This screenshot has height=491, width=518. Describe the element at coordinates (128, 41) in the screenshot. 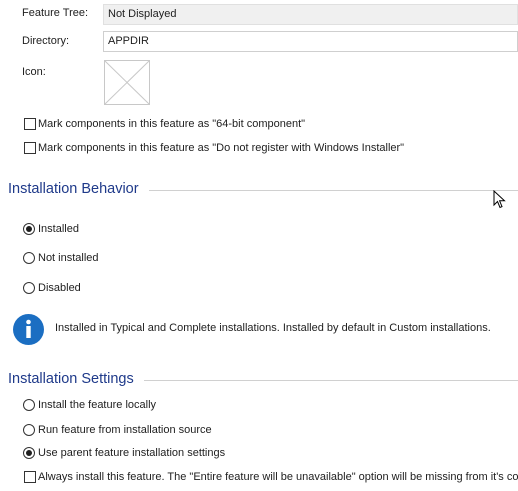

I see `directory-value: APPDIR` at that location.